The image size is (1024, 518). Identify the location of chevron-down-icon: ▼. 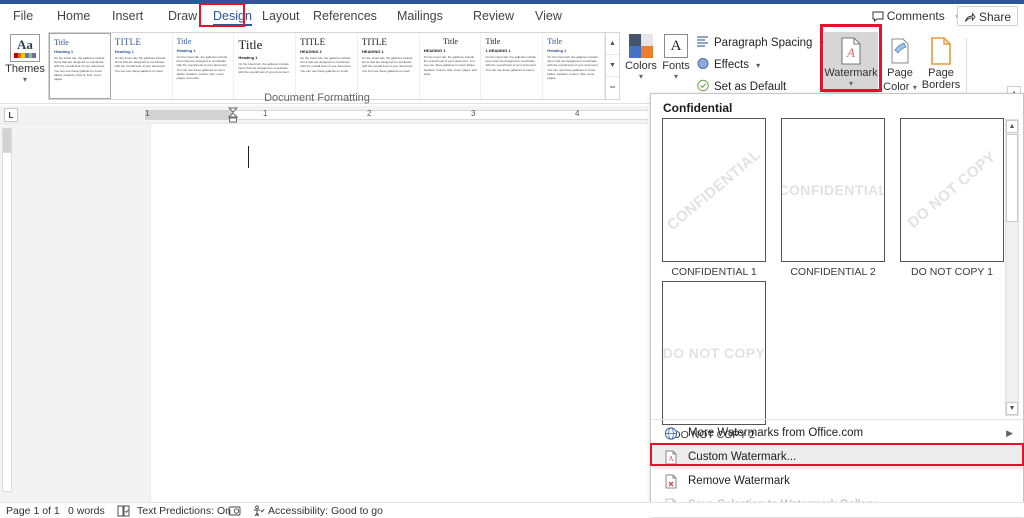
(612, 66).